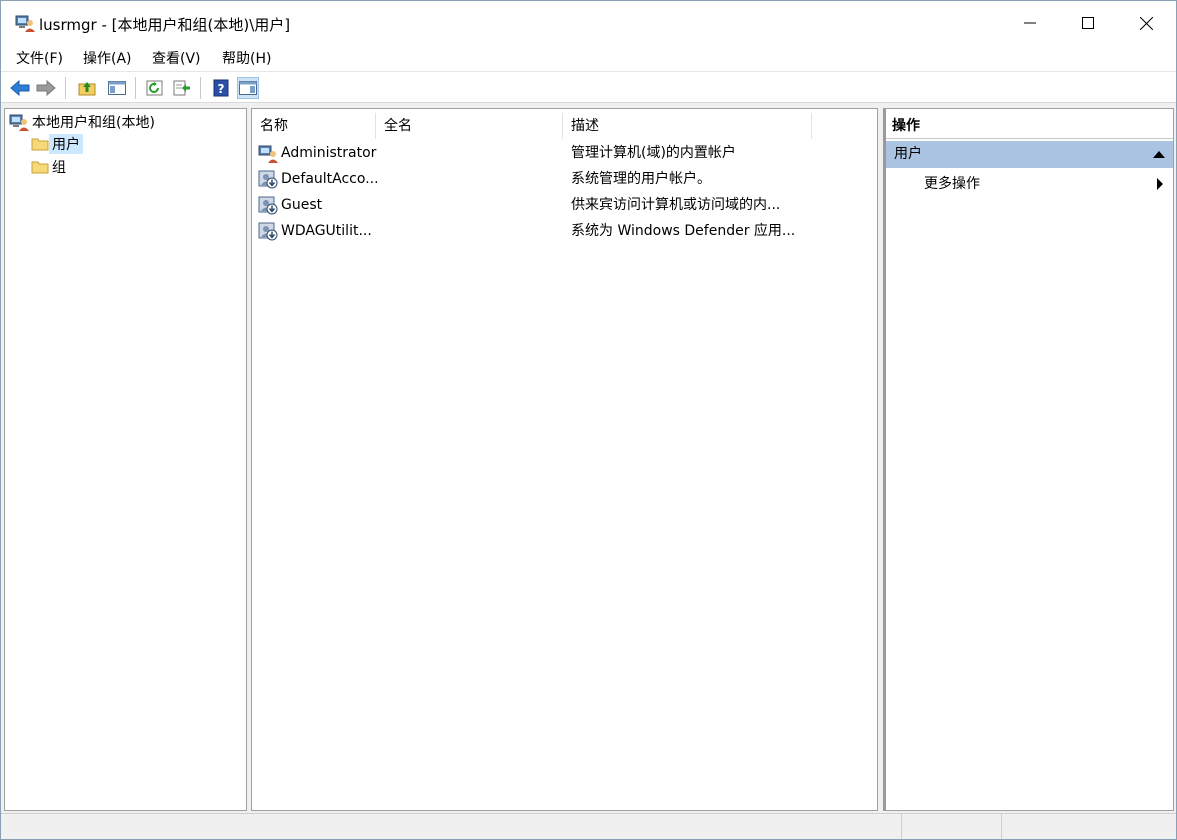 The width and height of the screenshot is (1177, 840). I want to click on minimize-icon, so click(1030, 23).